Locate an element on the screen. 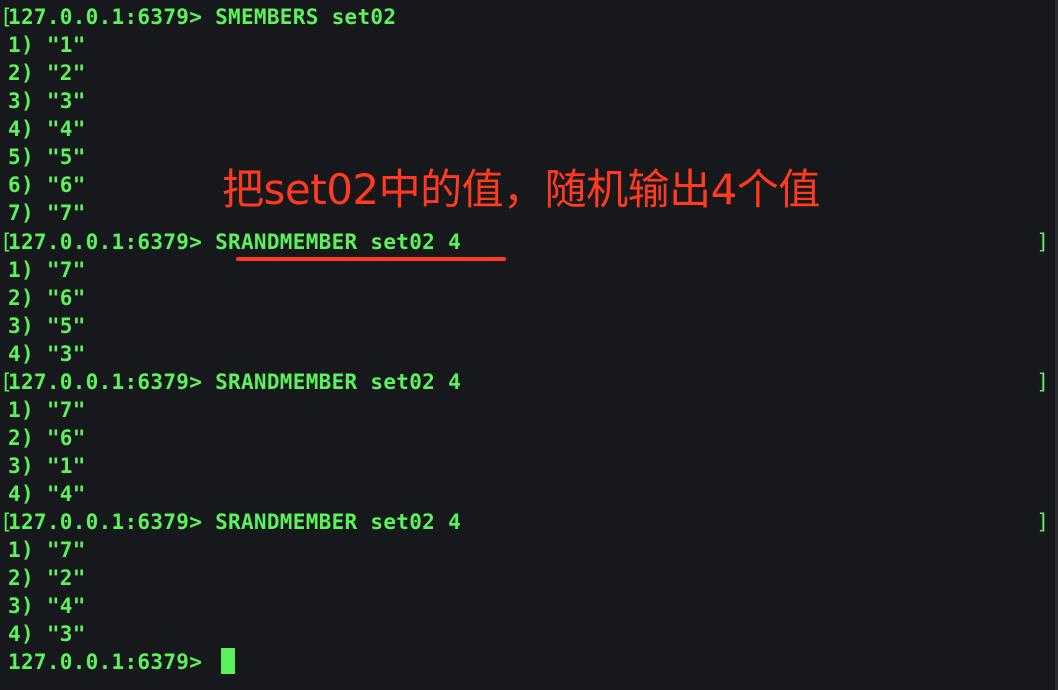 This screenshot has width=1058, height=690. result-line: 3) "5" is located at coordinates (47, 326).